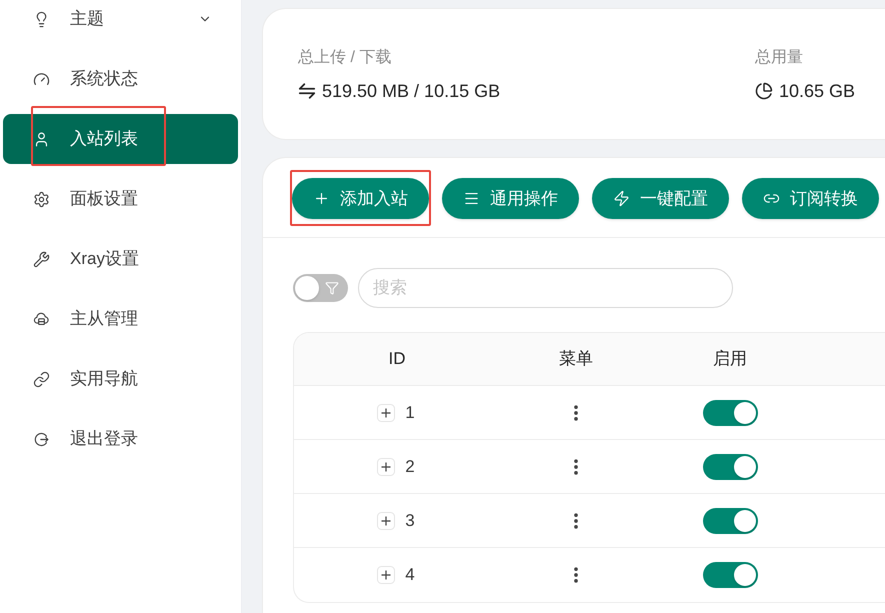 The height and width of the screenshot is (613, 885). I want to click on gauge-icon, so click(41, 79).